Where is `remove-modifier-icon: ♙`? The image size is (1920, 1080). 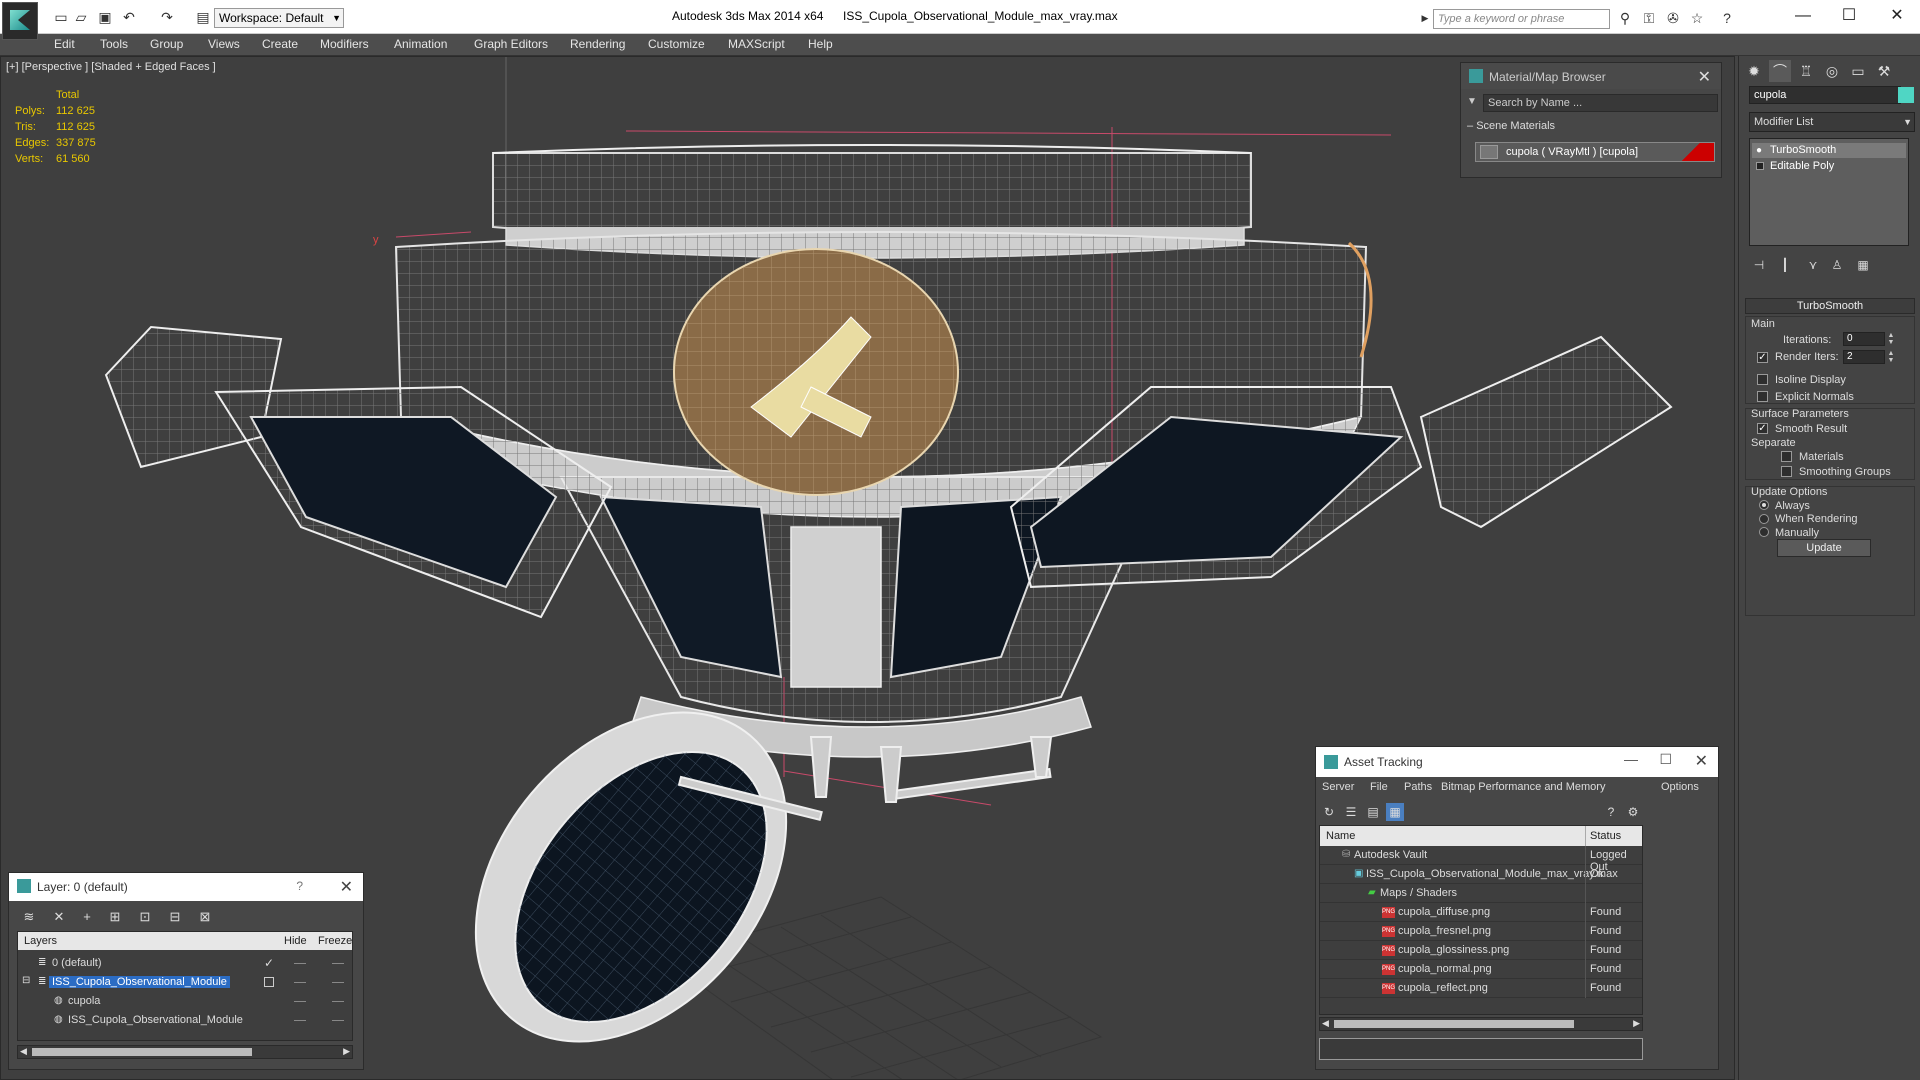
remove-modifier-icon: ♙ is located at coordinates (1837, 265).